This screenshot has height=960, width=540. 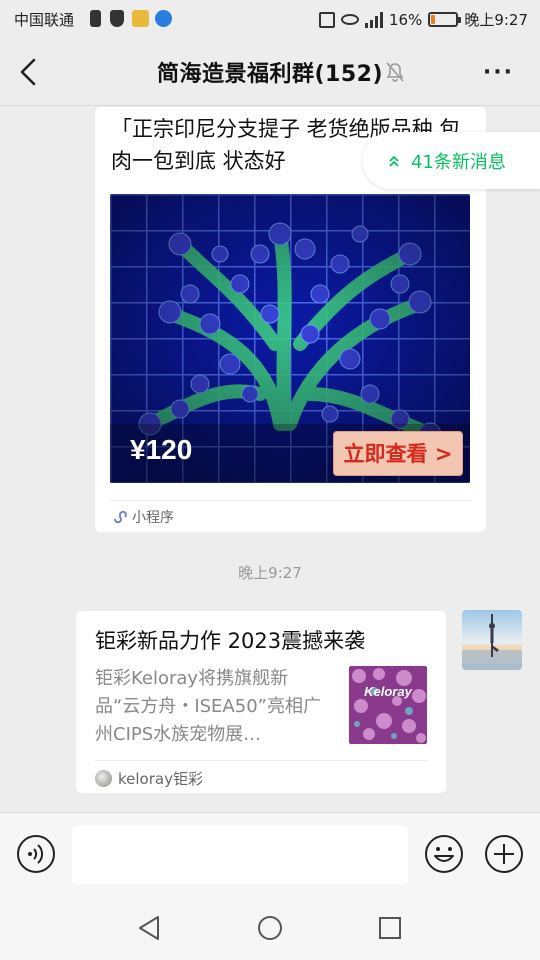 What do you see at coordinates (36, 854) in the screenshot?
I see `voice-icon` at bounding box center [36, 854].